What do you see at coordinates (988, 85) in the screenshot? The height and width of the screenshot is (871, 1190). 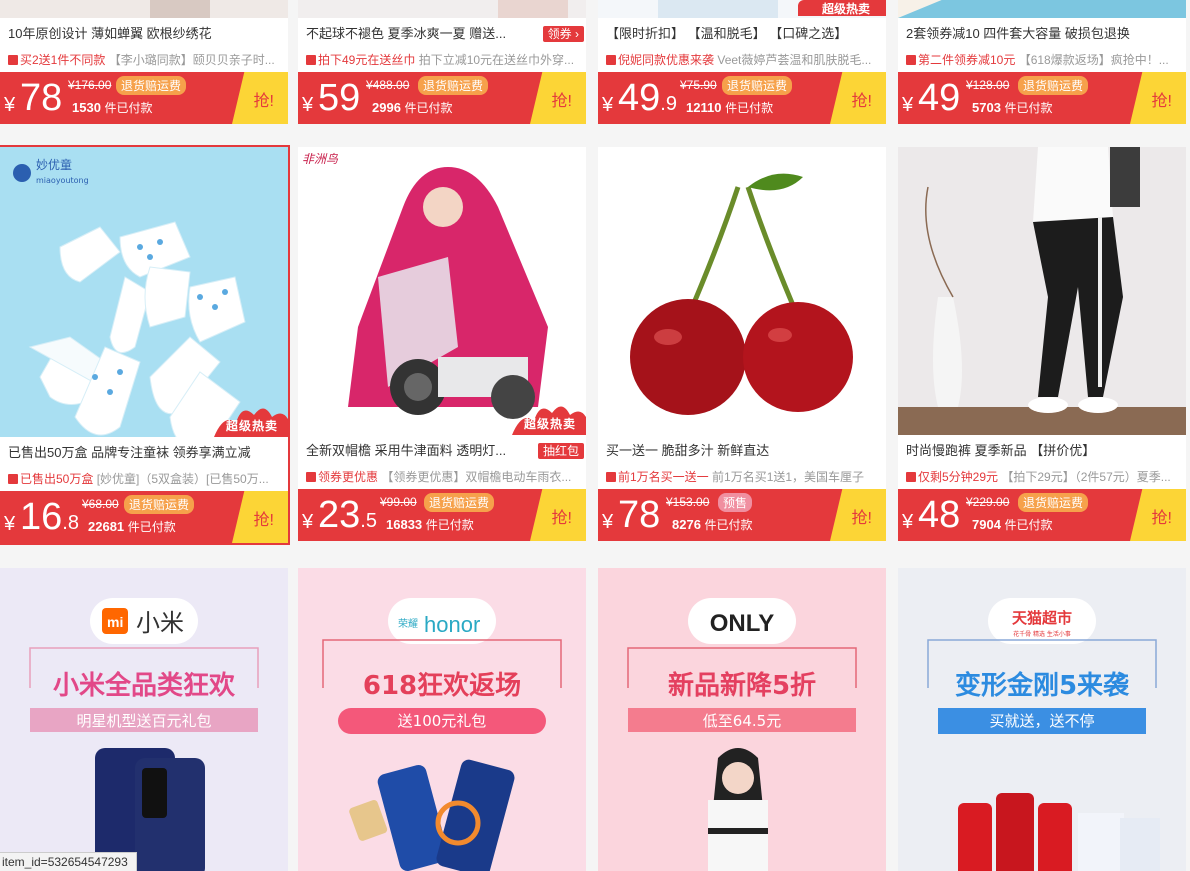 I see `original-price: ¥128.00` at bounding box center [988, 85].